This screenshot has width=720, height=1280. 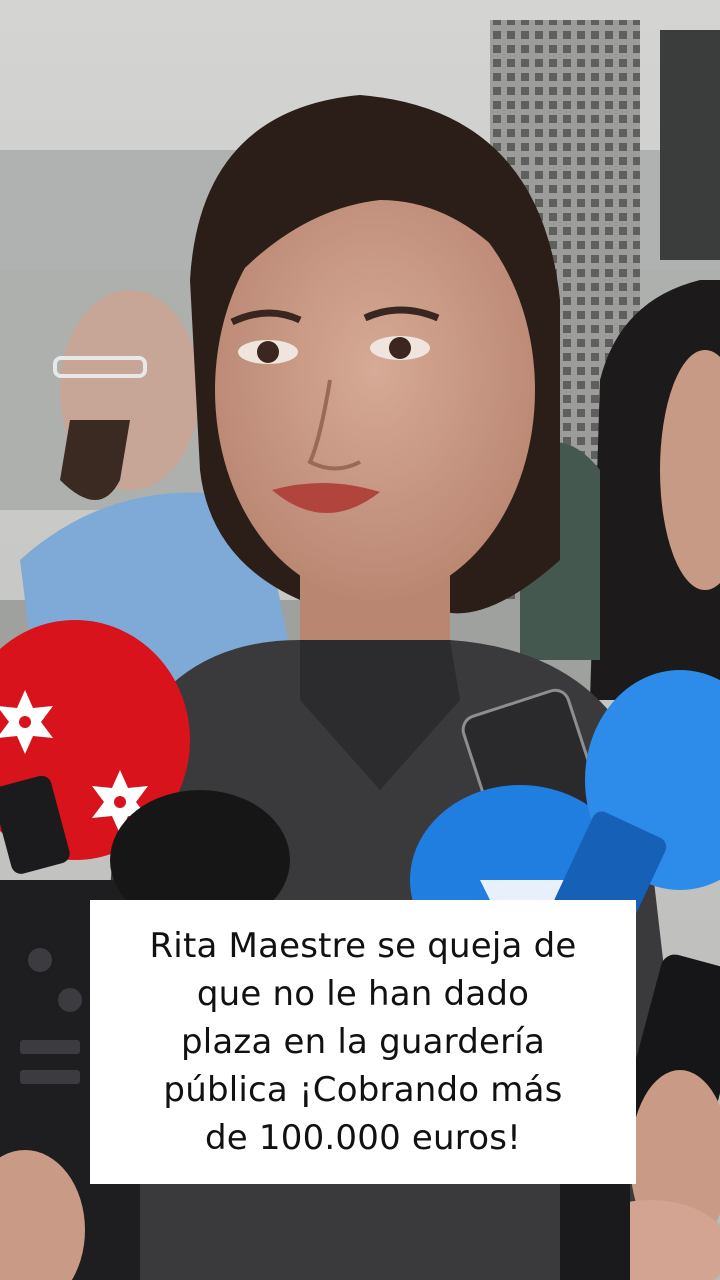 I want to click on caption-line: Rita Maestre se queja de, so click(x=363, y=946).